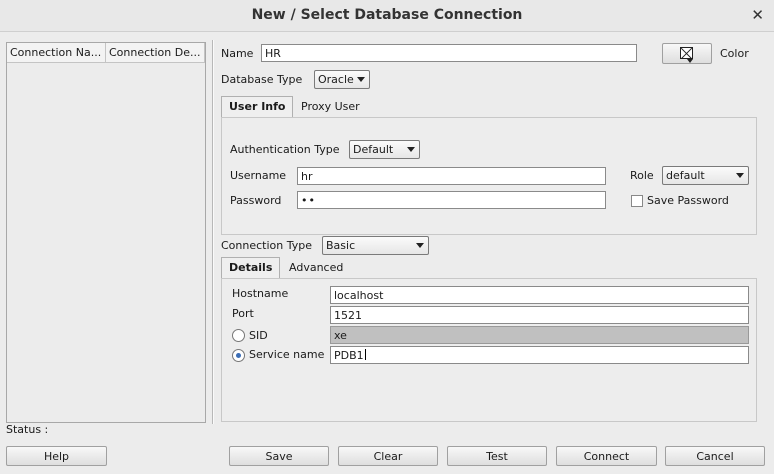 Image resolution: width=774 pixels, height=474 pixels. What do you see at coordinates (27, 429) in the screenshot?
I see `status-label: Status :` at bounding box center [27, 429].